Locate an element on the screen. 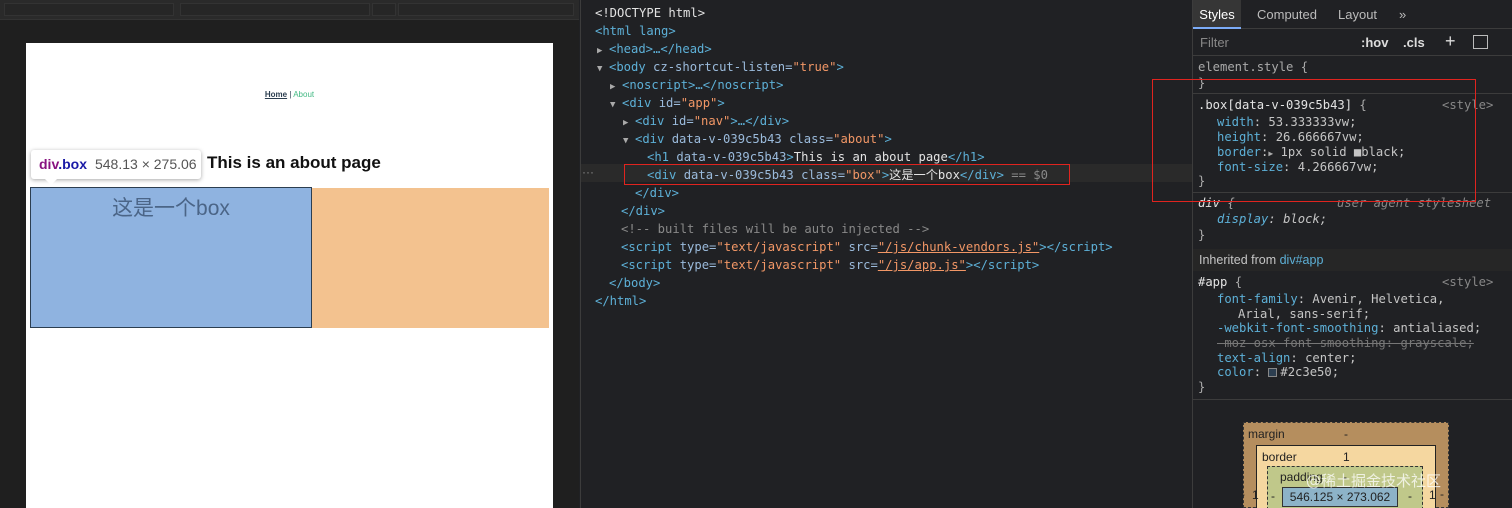  filter-input: Filter is located at coordinates (1214, 42).